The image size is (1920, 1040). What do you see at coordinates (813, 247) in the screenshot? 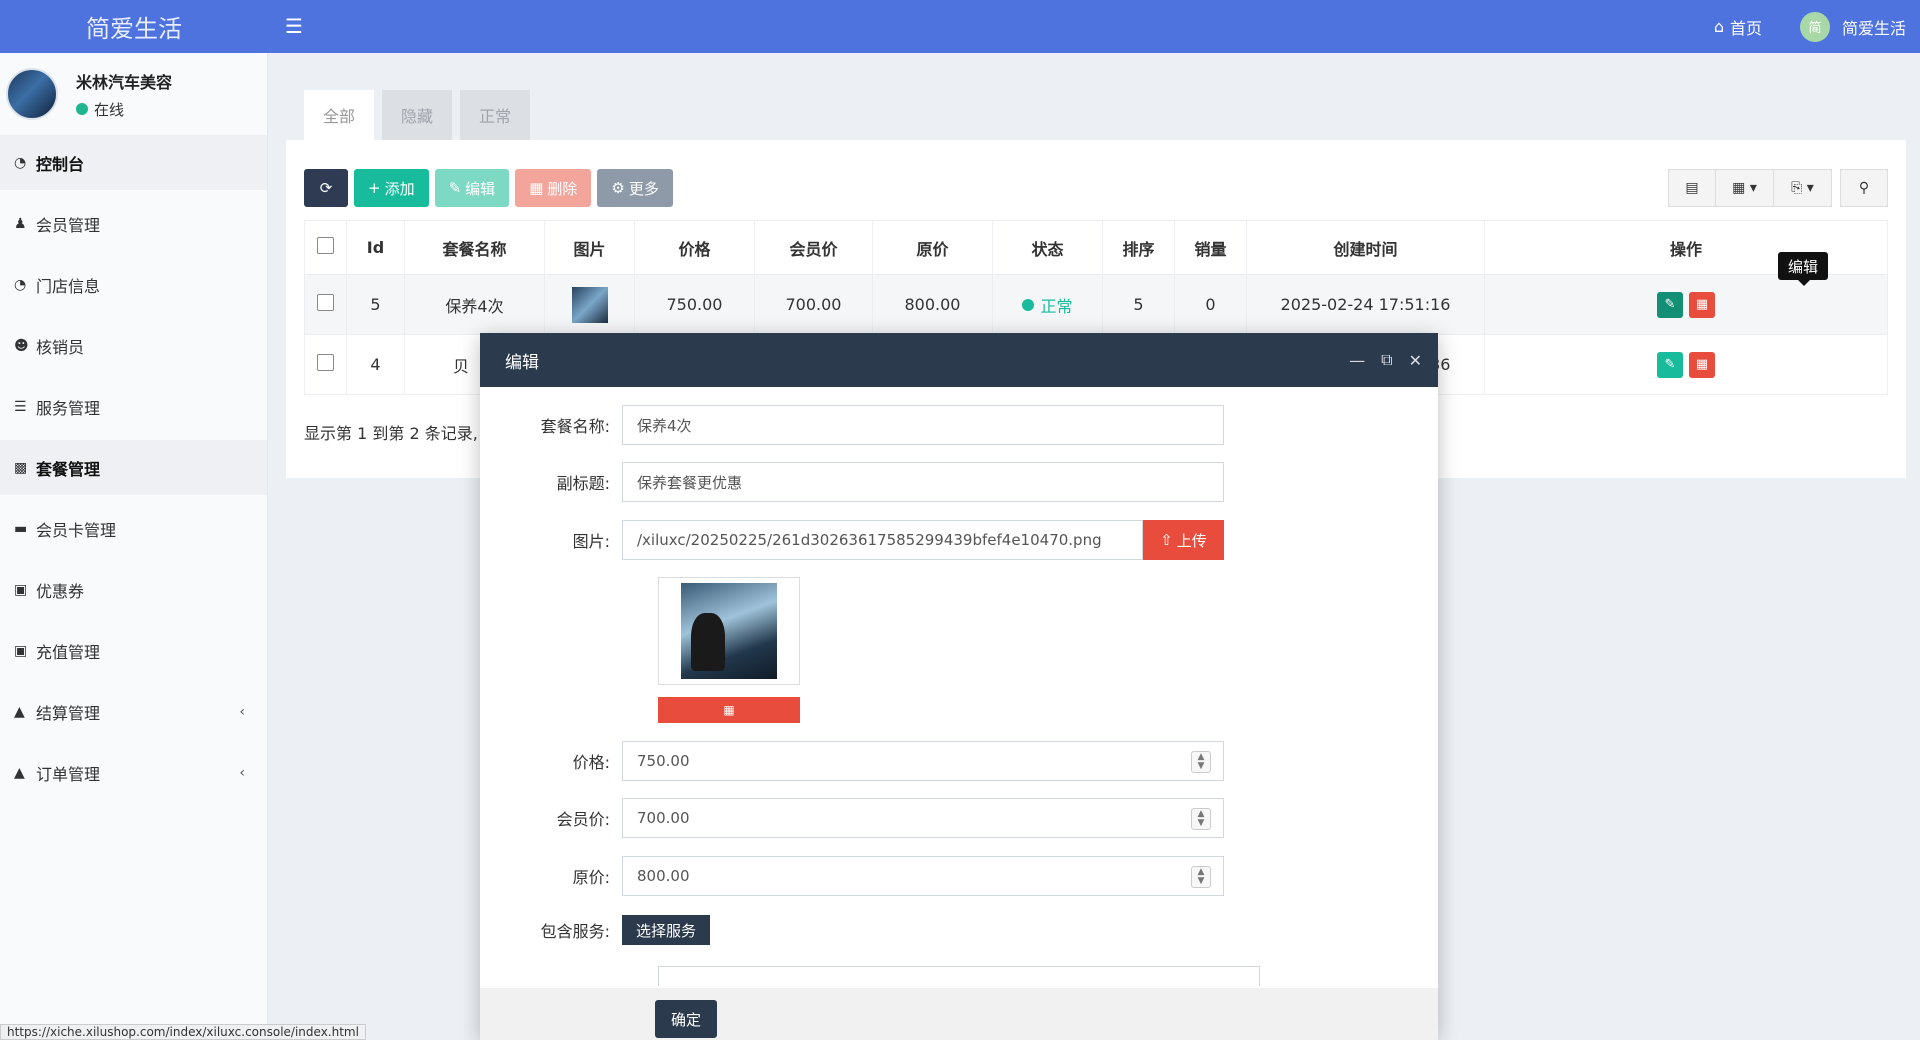
I see `col-member-price: 会员价` at bounding box center [813, 247].